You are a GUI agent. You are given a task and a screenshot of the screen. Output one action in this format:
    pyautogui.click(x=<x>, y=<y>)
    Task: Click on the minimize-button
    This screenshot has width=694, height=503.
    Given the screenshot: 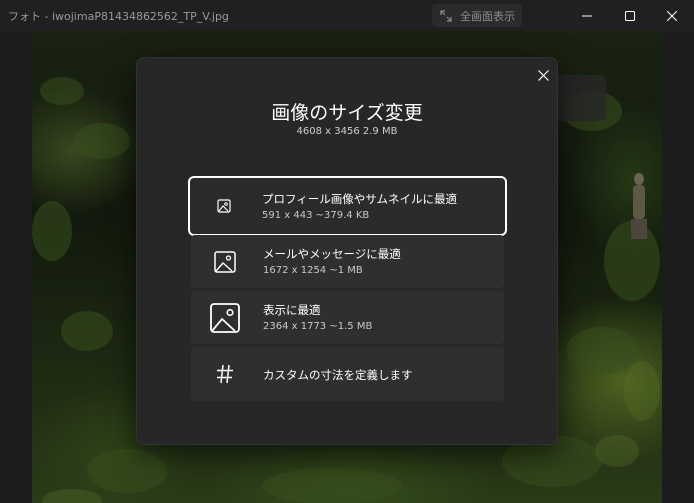 What is the action you would take?
    pyautogui.click(x=587, y=15)
    